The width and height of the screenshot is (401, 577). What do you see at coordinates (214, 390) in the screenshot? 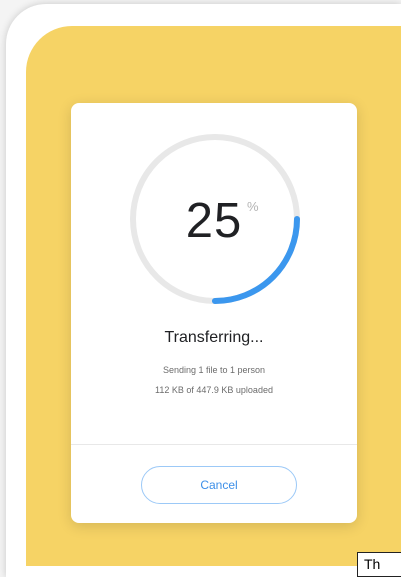
I see `uploaded-text: 112 KB of 447.9 KB uploaded` at bounding box center [214, 390].